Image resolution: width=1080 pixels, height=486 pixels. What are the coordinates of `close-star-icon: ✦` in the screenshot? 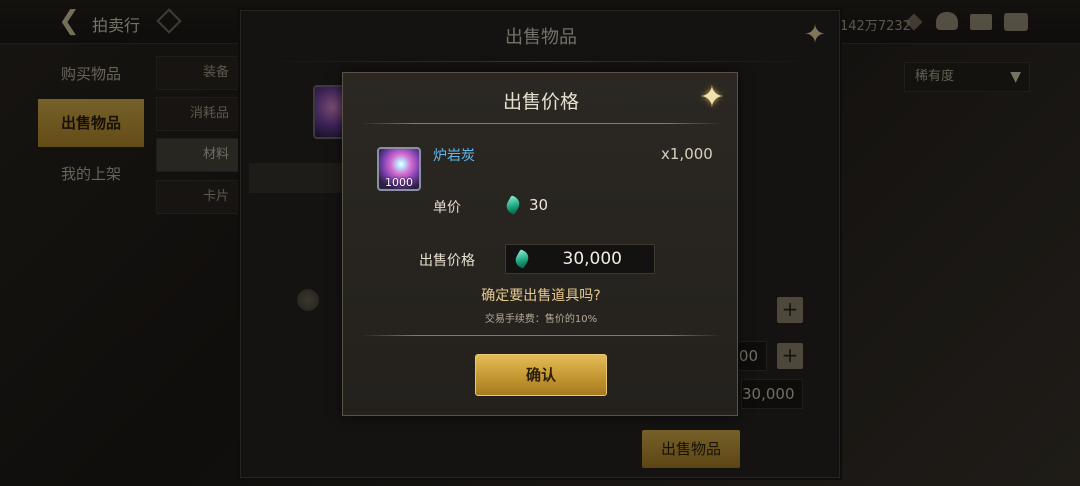 It's located at (712, 98).